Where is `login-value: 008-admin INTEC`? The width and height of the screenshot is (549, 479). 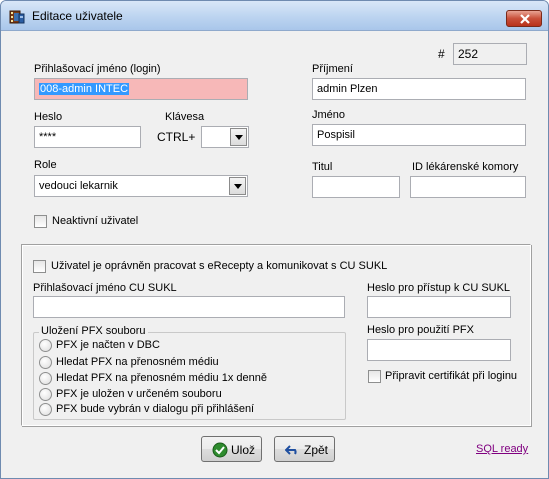
login-value: 008-admin INTEC is located at coordinates (84, 89).